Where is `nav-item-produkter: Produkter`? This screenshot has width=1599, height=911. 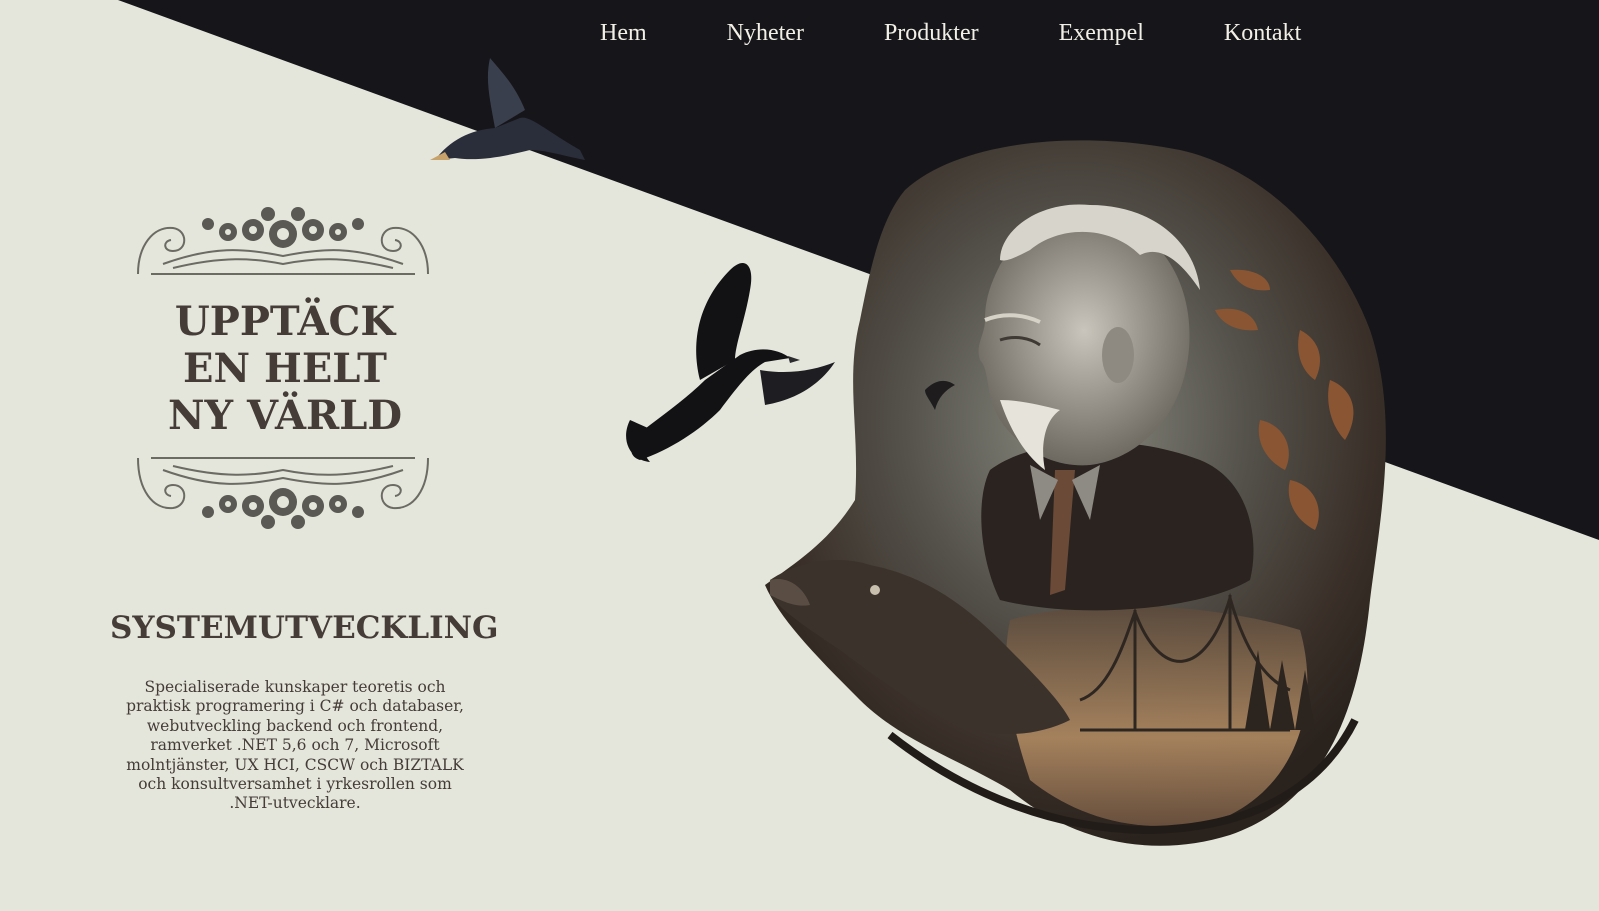
nav-item-produkter: Produkter is located at coordinates (931, 33).